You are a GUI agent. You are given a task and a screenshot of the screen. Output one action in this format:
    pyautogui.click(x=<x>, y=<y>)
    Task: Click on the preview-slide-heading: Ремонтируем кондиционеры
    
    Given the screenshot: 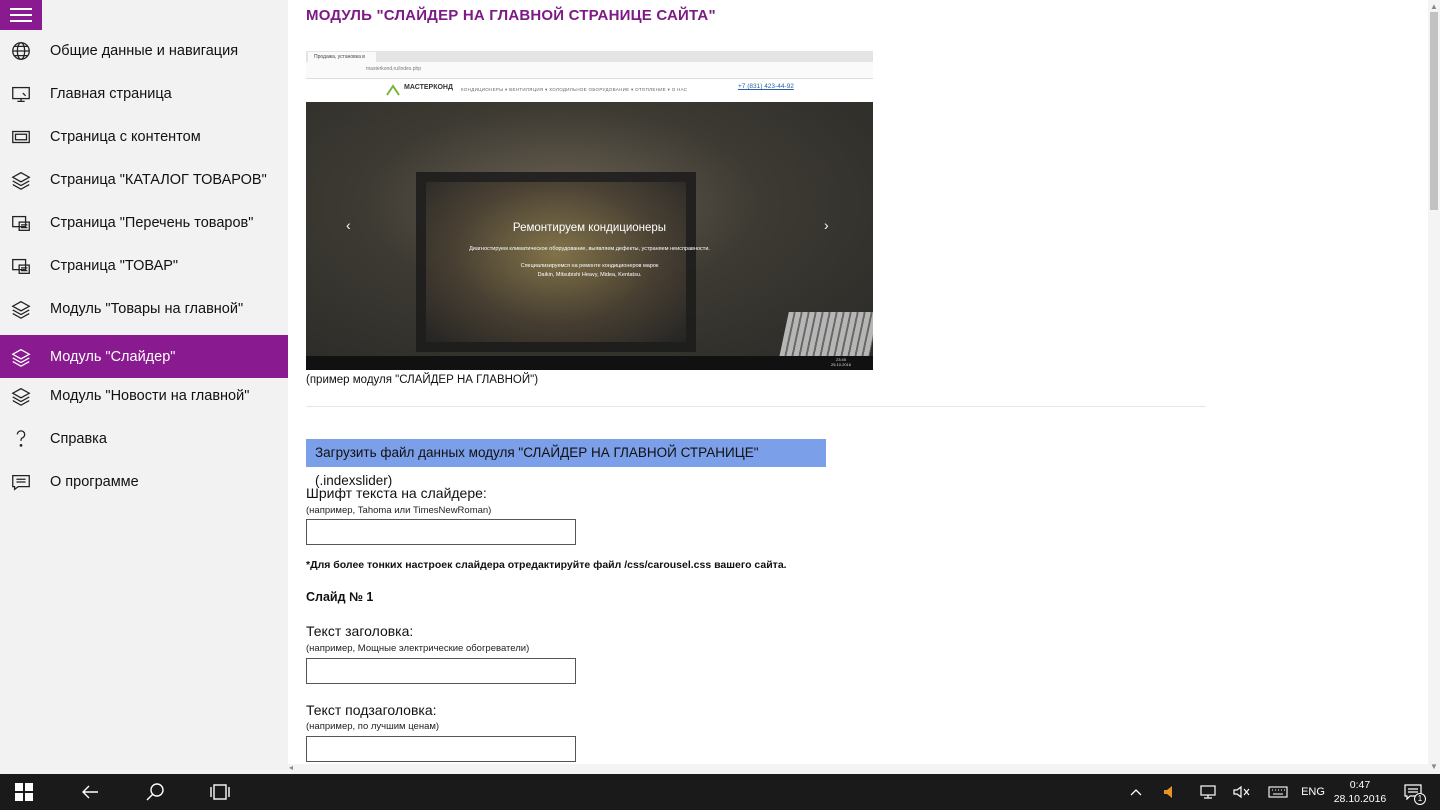 What is the action you would take?
    pyautogui.click(x=589, y=228)
    